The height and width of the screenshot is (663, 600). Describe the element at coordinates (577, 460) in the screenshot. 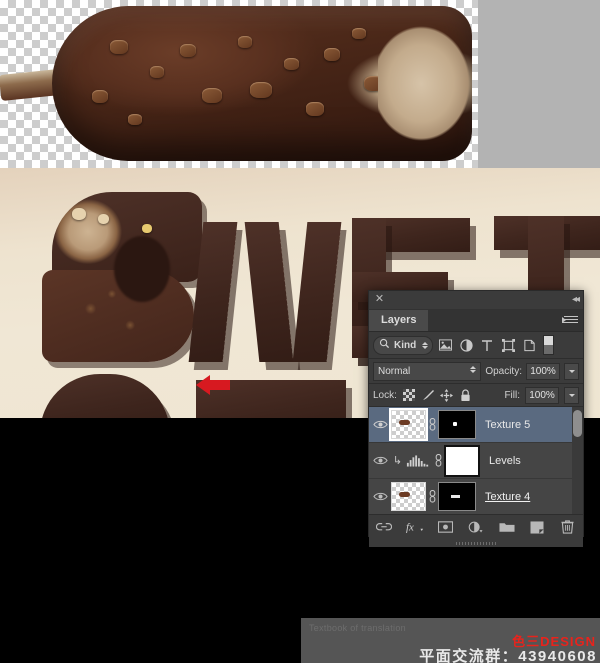

I see `layers-scrollbar` at that location.